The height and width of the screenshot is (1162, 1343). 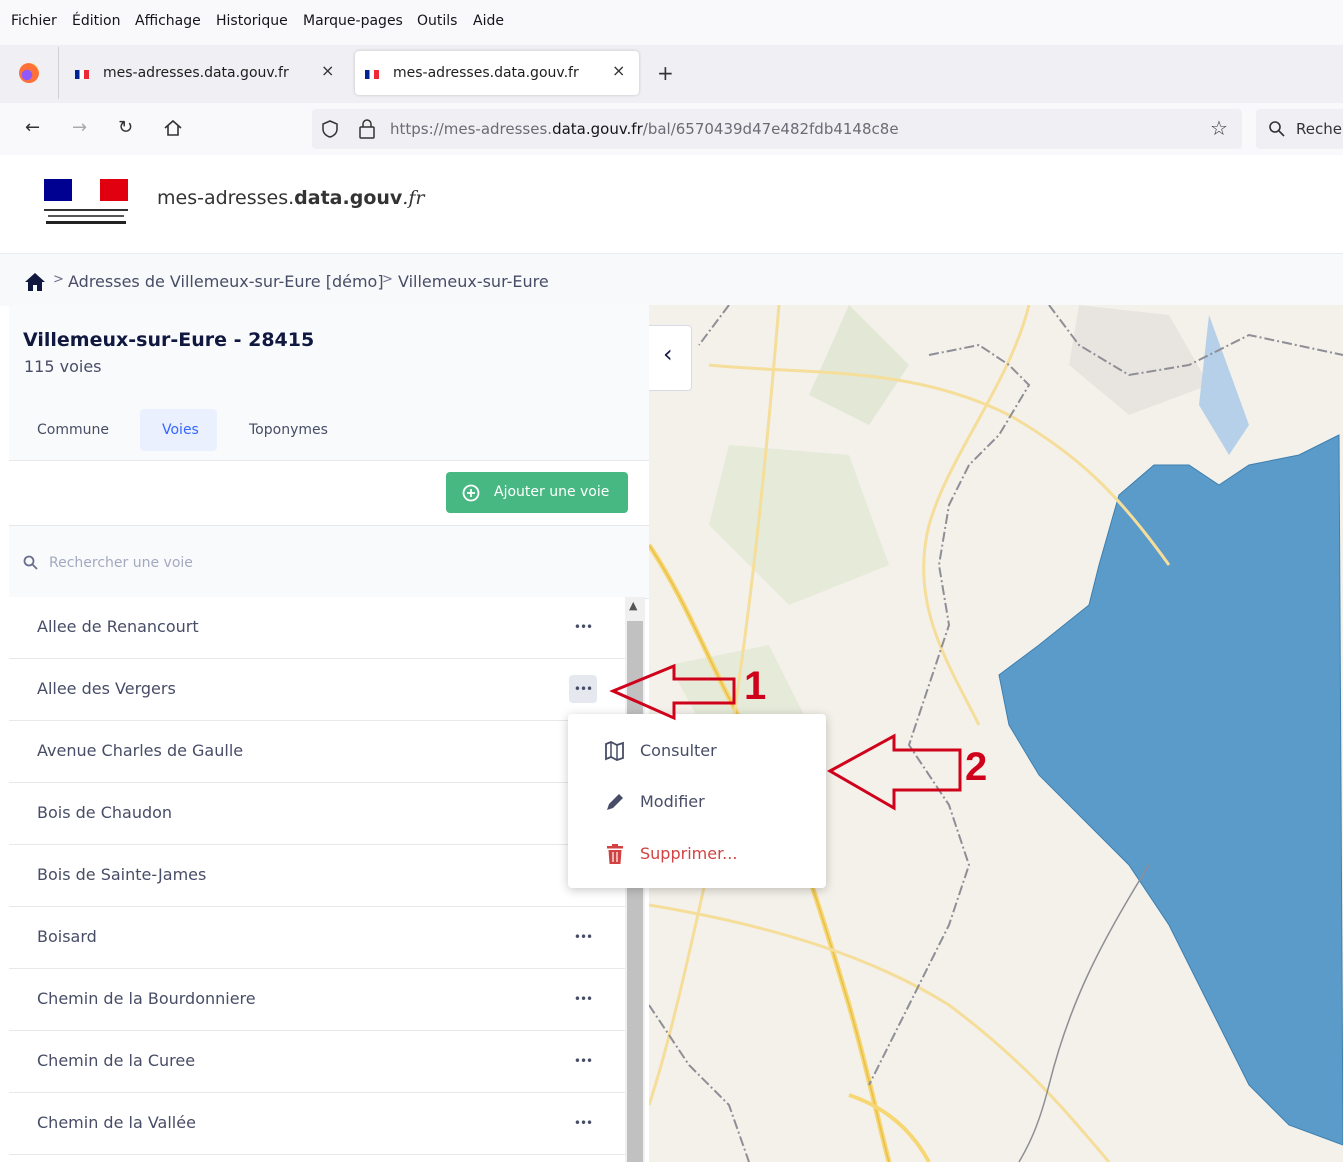 What do you see at coordinates (288, 430) in the screenshot?
I see `tab-toponymes: Toponymes` at bounding box center [288, 430].